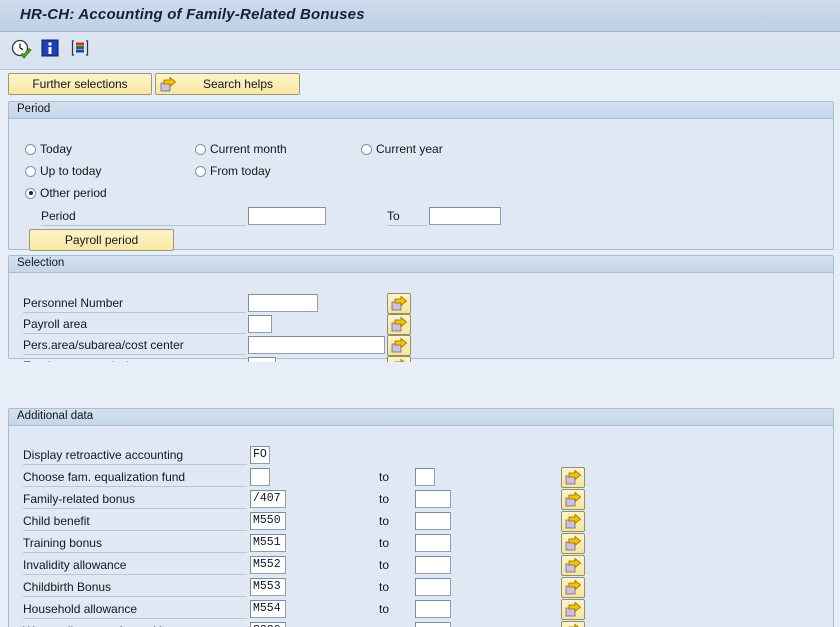 This screenshot has width=840, height=627. What do you see at coordinates (384, 543) in the screenshot?
I see `additional-to-label-training-bonus: to` at bounding box center [384, 543].